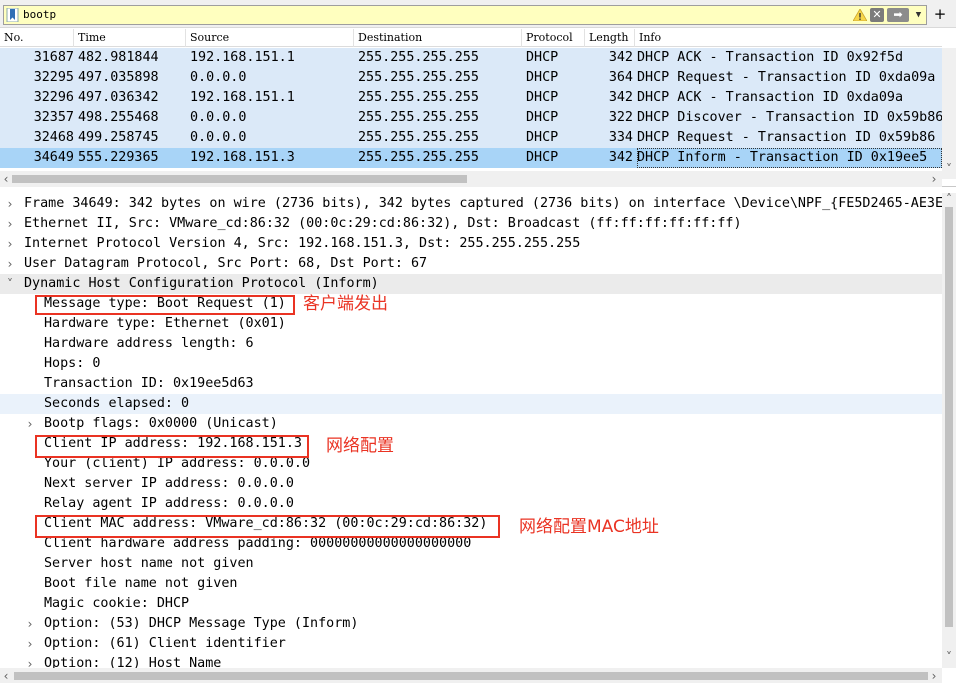  What do you see at coordinates (620, 137) in the screenshot?
I see `packet-cell-len: 334` at bounding box center [620, 137].